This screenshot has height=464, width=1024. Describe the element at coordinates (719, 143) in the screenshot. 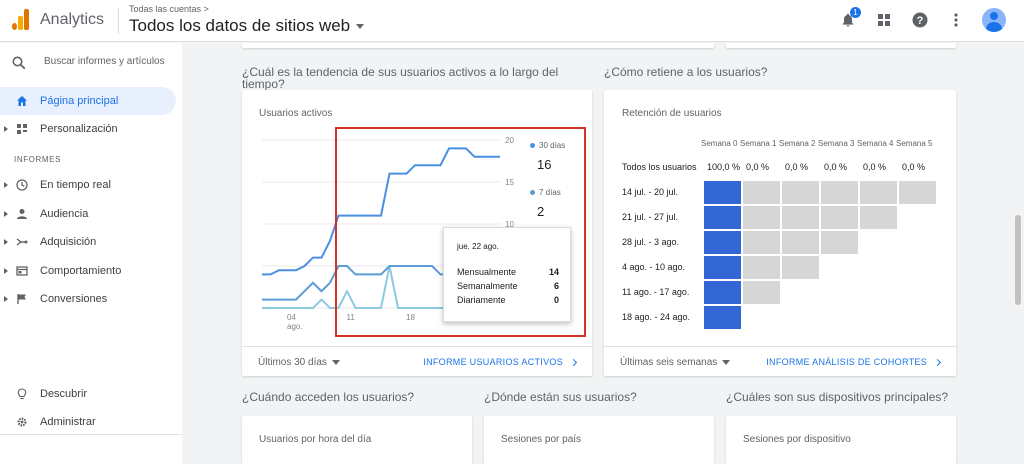

I see `retention-week-header: Semana 0` at that location.